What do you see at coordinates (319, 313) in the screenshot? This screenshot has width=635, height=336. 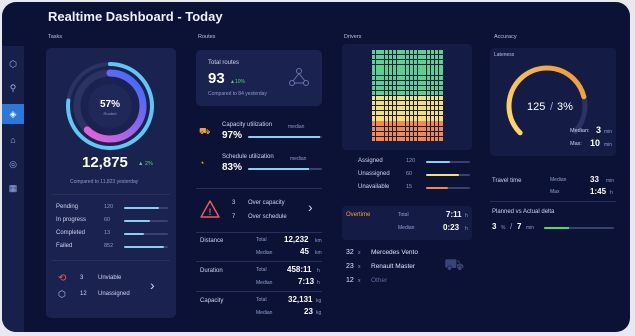 I see `capacity-median-unit: kg` at bounding box center [319, 313].